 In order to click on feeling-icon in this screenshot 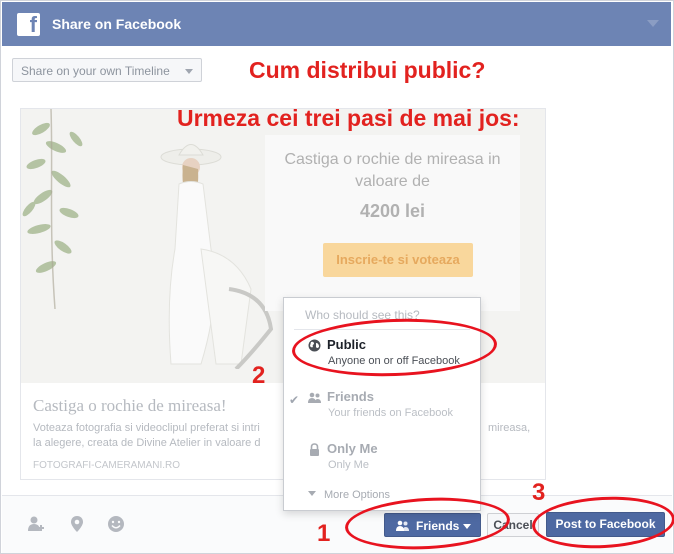, I will do `click(116, 524)`.